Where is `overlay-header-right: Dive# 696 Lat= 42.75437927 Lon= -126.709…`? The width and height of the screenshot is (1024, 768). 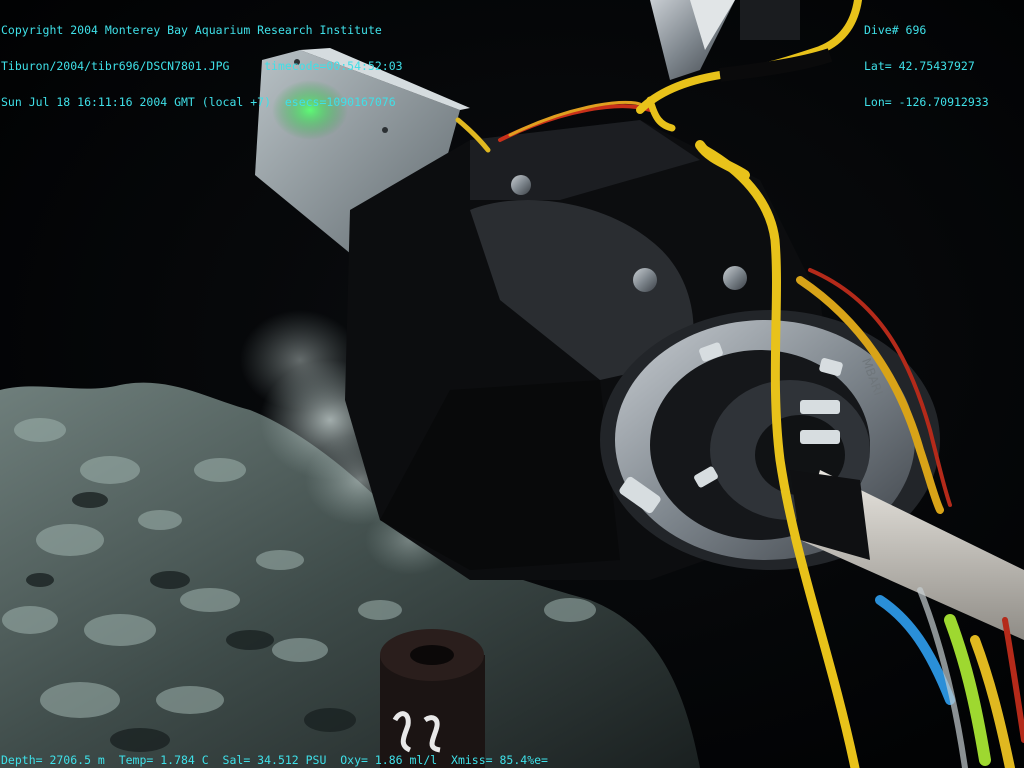
overlay-header-right: Dive# 696 Lat= 42.75437927 Lon= -126.709… is located at coordinates (926, 66).